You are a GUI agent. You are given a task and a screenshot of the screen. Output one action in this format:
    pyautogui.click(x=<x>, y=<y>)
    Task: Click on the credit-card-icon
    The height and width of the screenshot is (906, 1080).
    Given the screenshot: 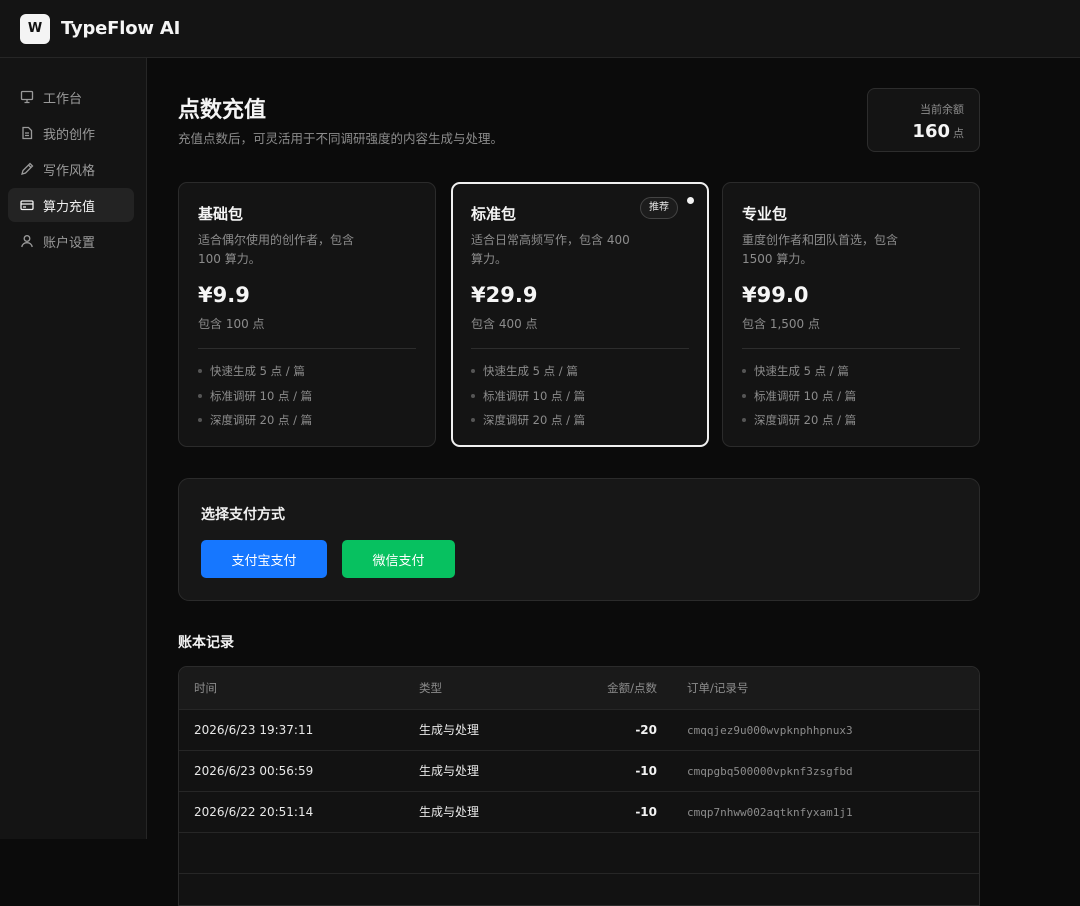 What is the action you would take?
    pyautogui.click(x=27, y=205)
    